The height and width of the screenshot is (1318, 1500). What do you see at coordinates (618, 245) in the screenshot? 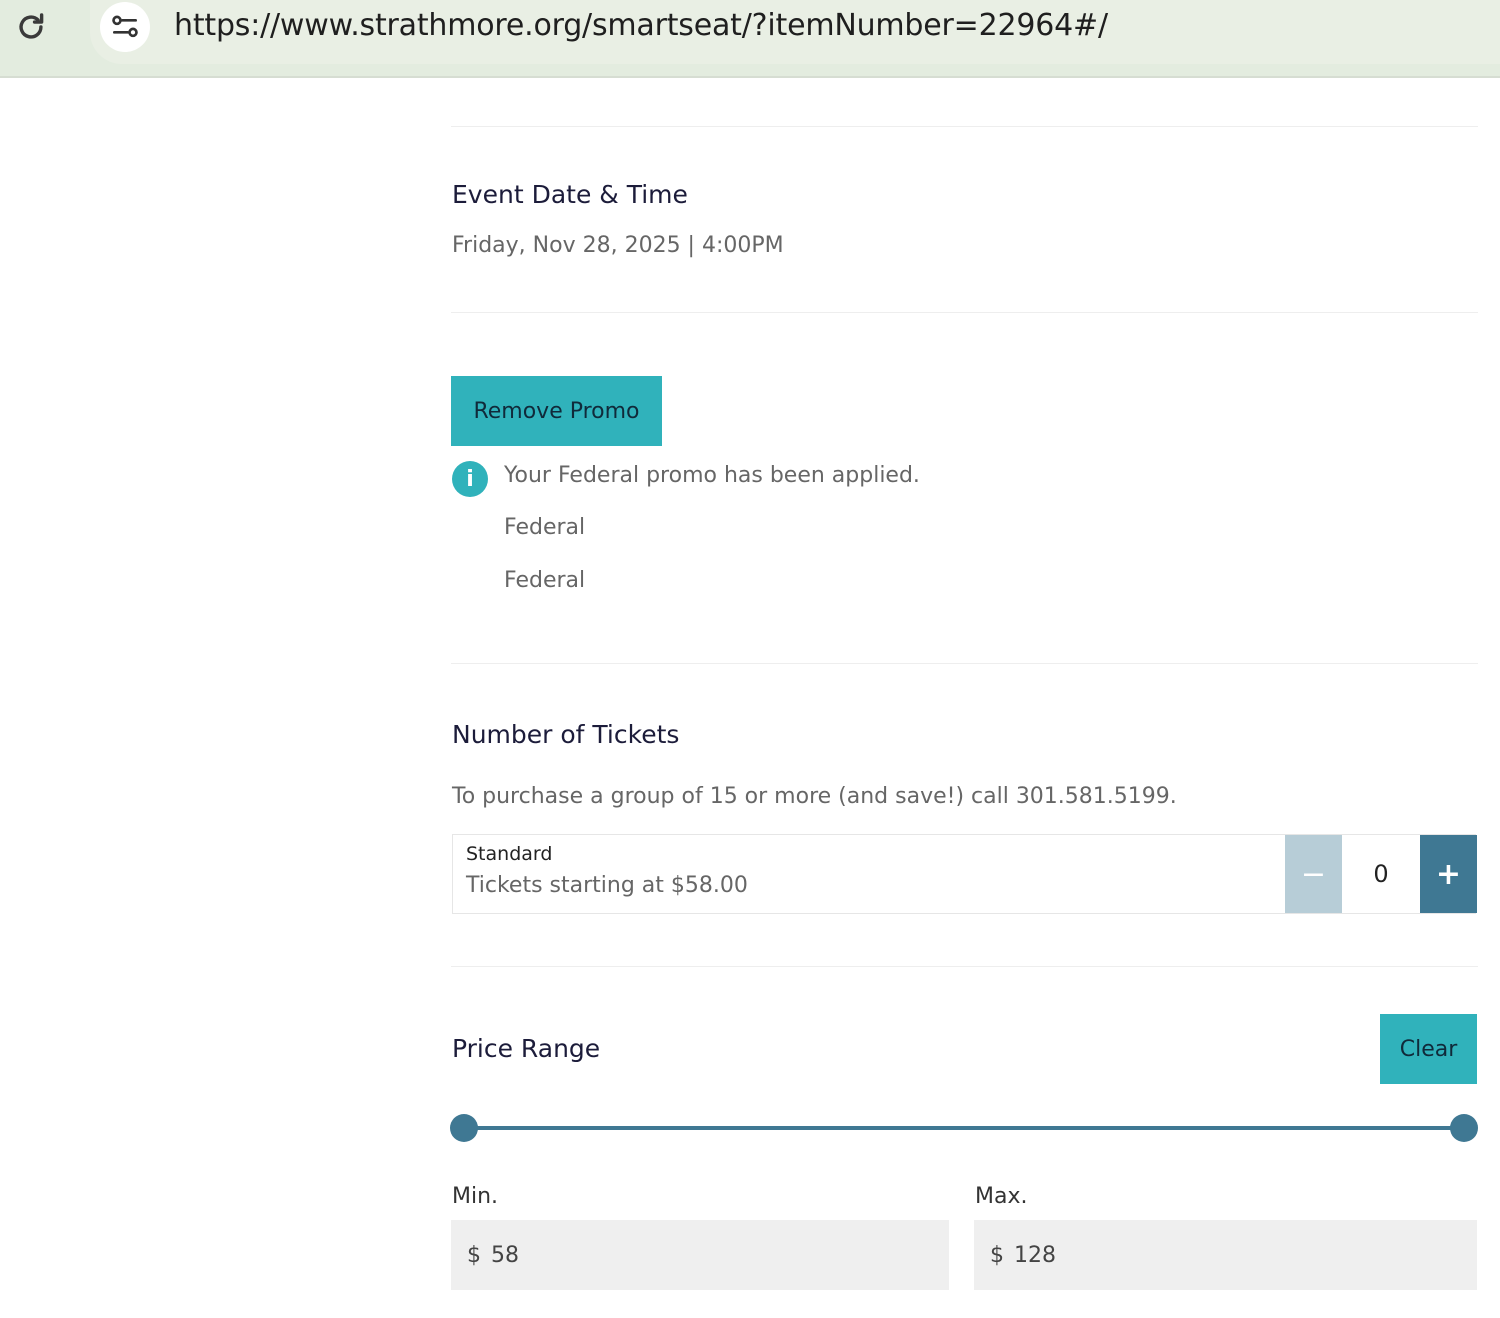
I see `event-datetime: Friday, Nov 28, 2025 | 4:00PM` at bounding box center [618, 245].